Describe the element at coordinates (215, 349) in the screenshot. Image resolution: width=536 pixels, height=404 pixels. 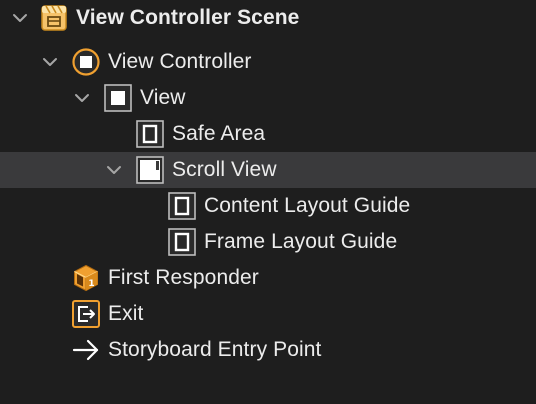
I see `outline-item-label: Storyboard Entry Point` at that location.